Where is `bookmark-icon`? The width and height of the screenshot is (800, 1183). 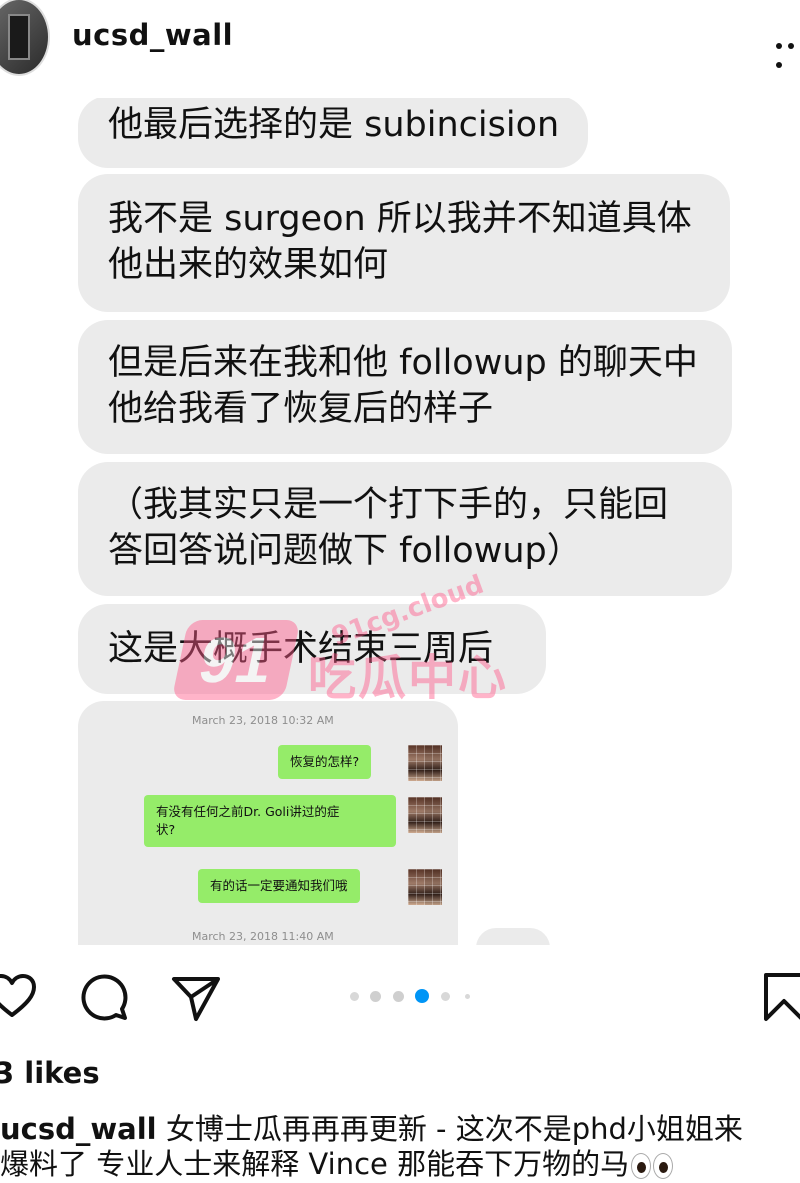 bookmark-icon is located at coordinates (779, 997).